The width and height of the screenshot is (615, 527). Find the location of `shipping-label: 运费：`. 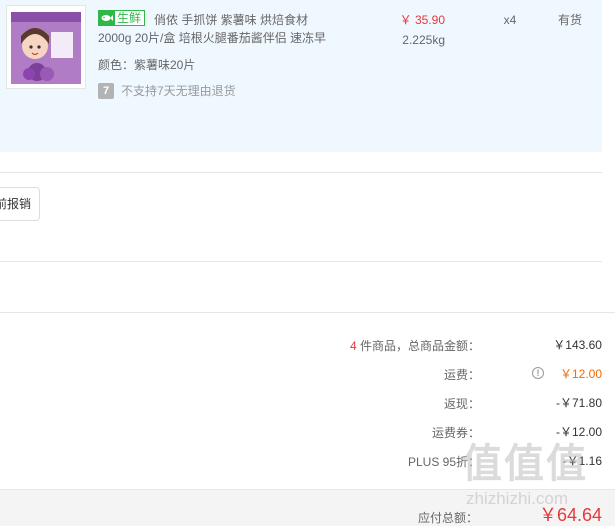

shipping-label: 运费： is located at coordinates (461, 375).